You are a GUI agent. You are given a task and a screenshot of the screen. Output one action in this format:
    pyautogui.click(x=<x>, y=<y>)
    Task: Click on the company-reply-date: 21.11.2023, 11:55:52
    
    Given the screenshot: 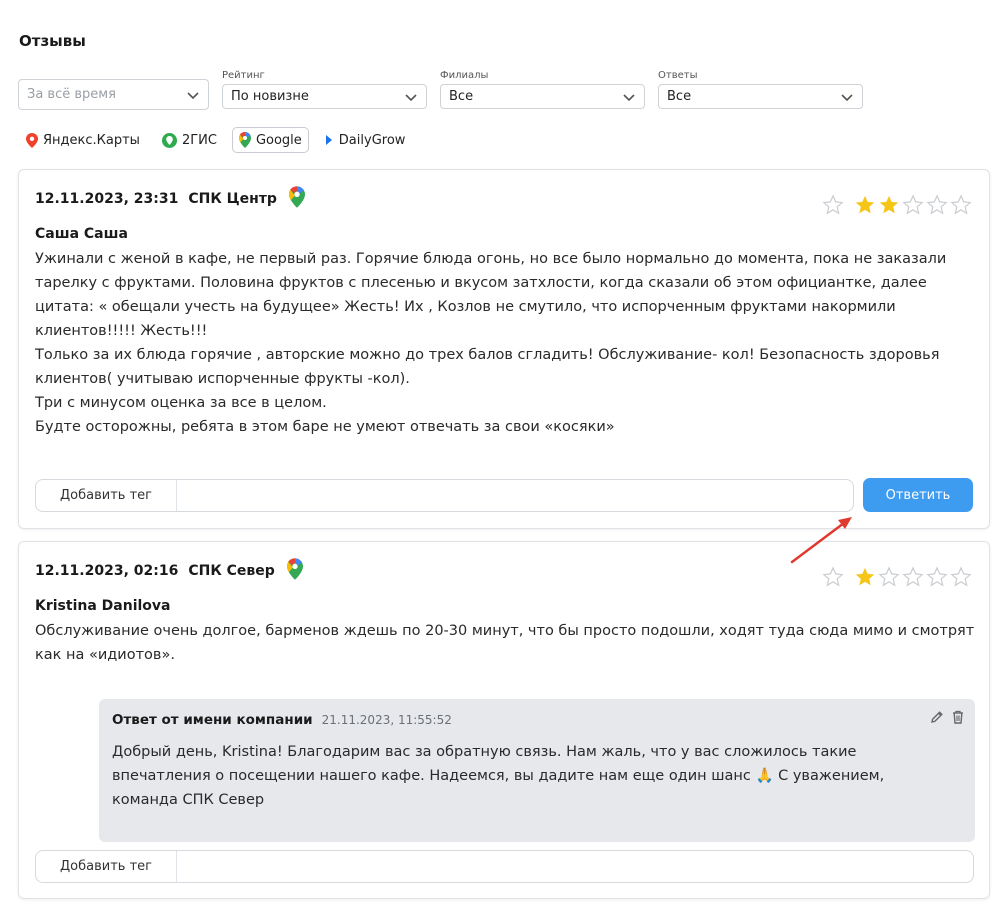 What is the action you would take?
    pyautogui.click(x=386, y=720)
    